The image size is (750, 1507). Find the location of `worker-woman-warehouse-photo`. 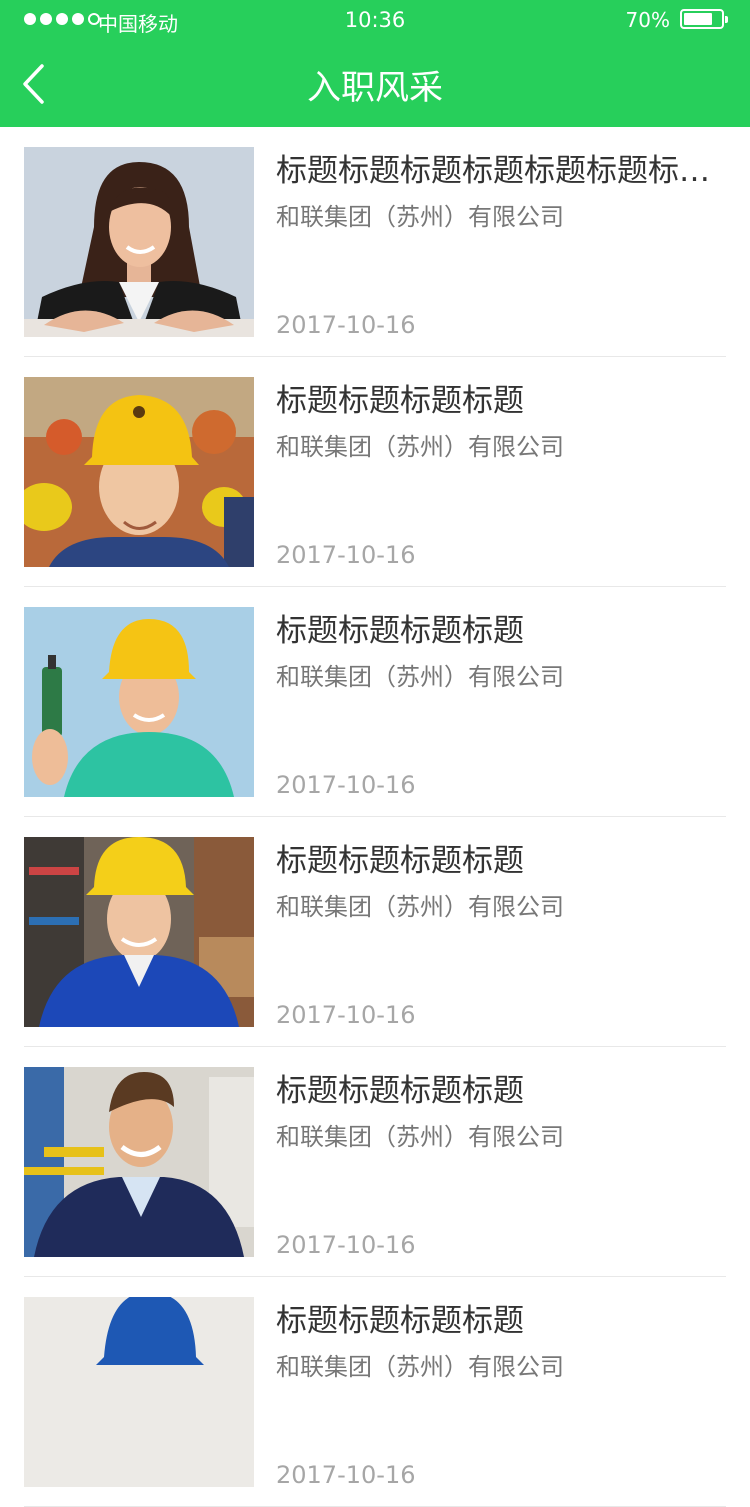

worker-woman-warehouse-photo is located at coordinates (139, 932).